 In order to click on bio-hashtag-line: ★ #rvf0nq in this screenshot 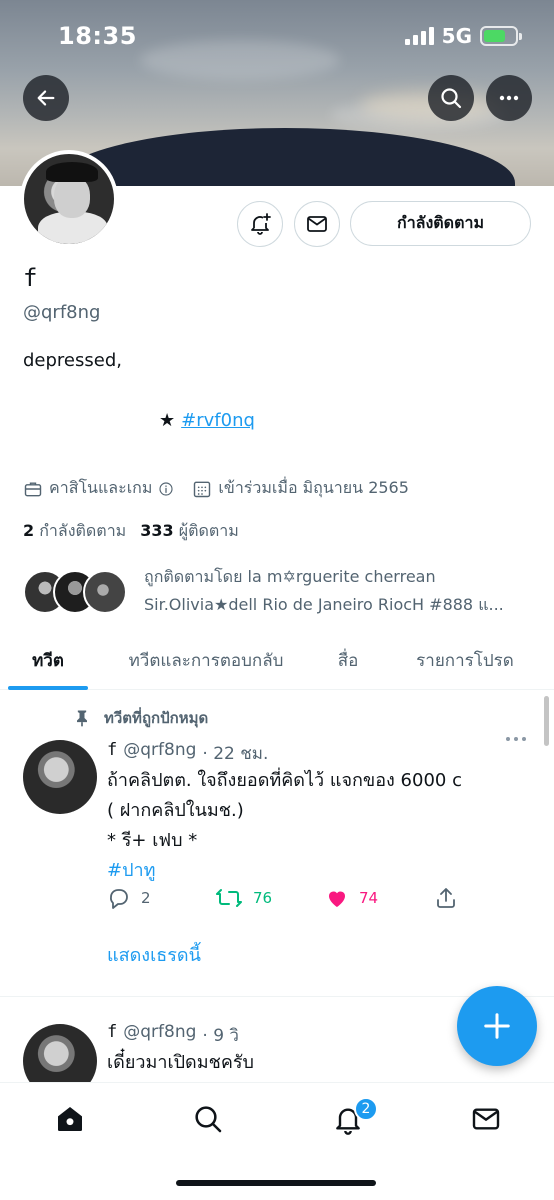, I will do `click(207, 420)`.